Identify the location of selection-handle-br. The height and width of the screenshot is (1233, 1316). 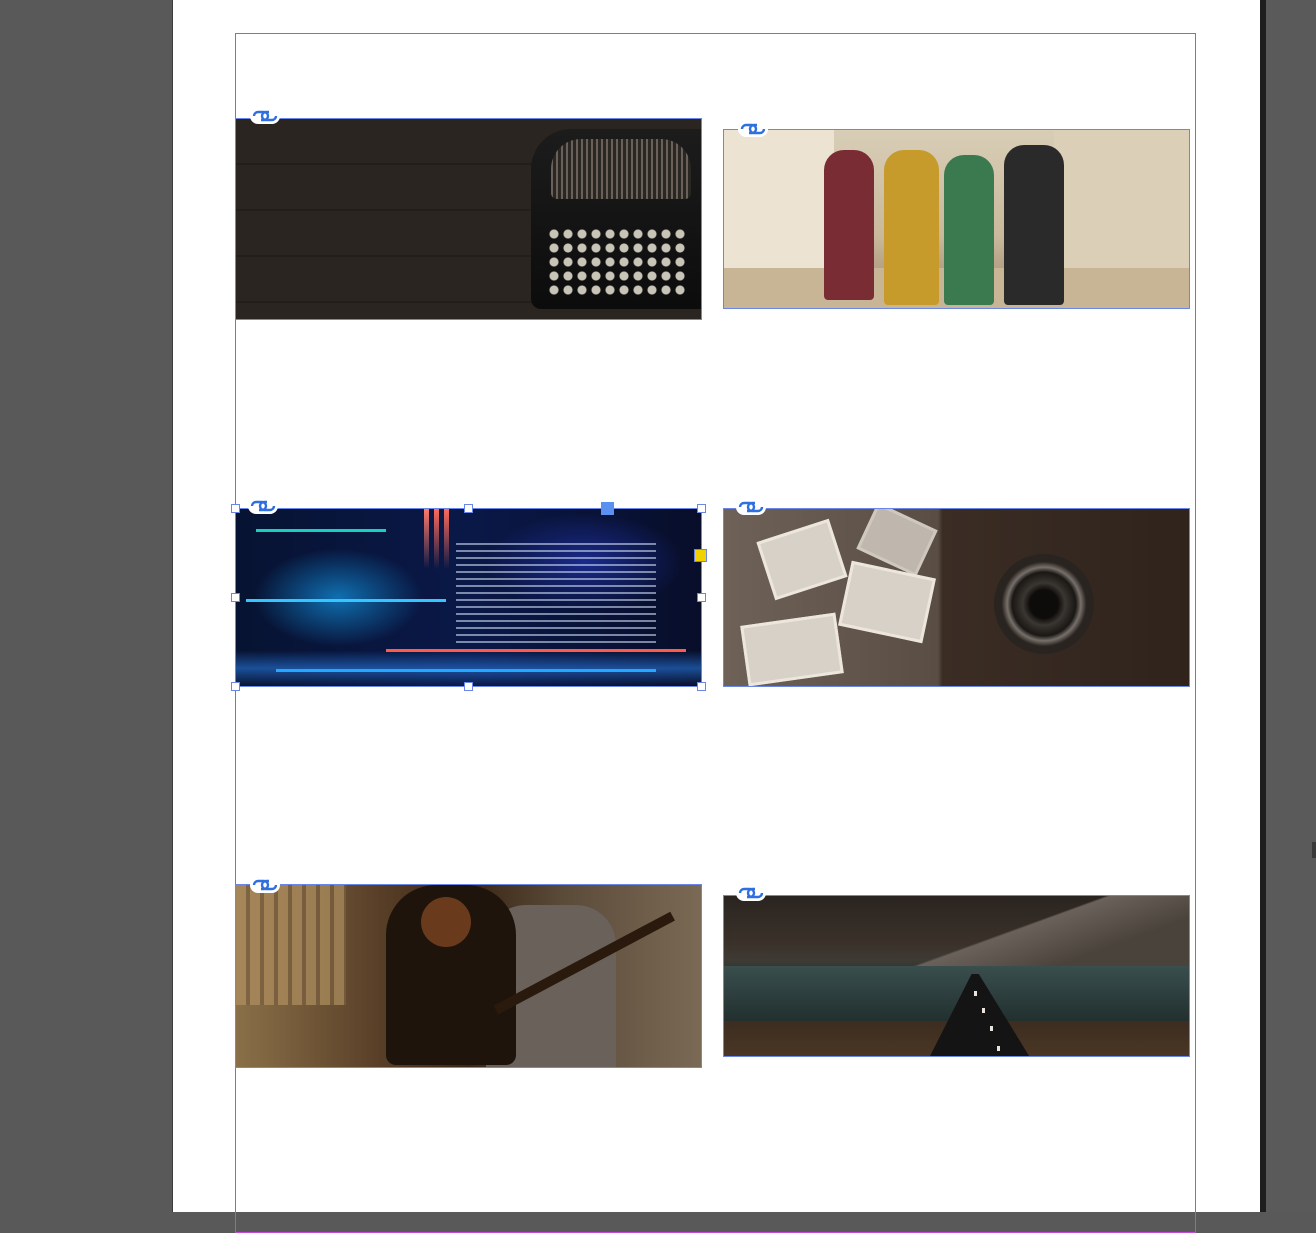
(701, 686).